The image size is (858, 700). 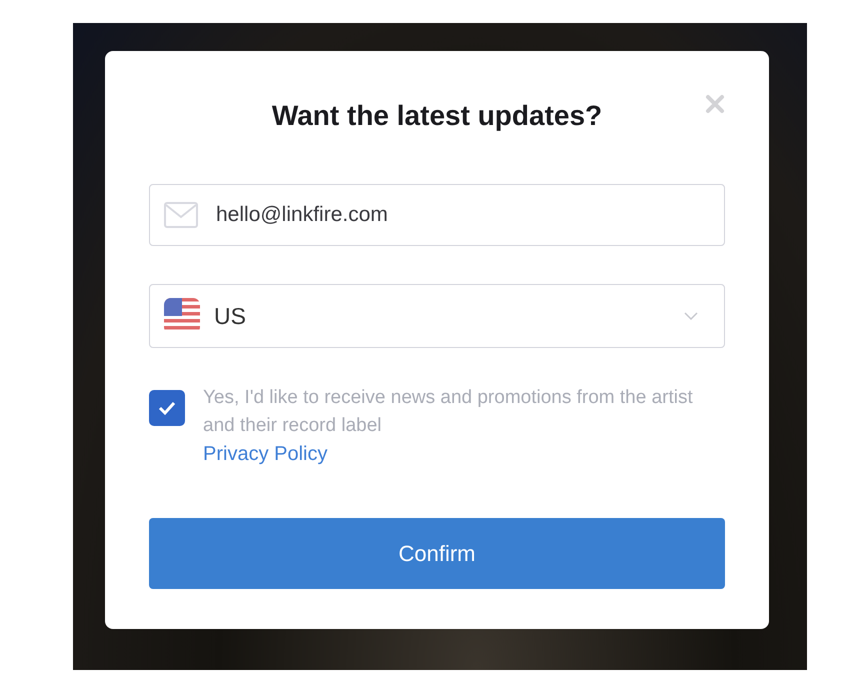 I want to click on country-select: US, so click(x=437, y=316).